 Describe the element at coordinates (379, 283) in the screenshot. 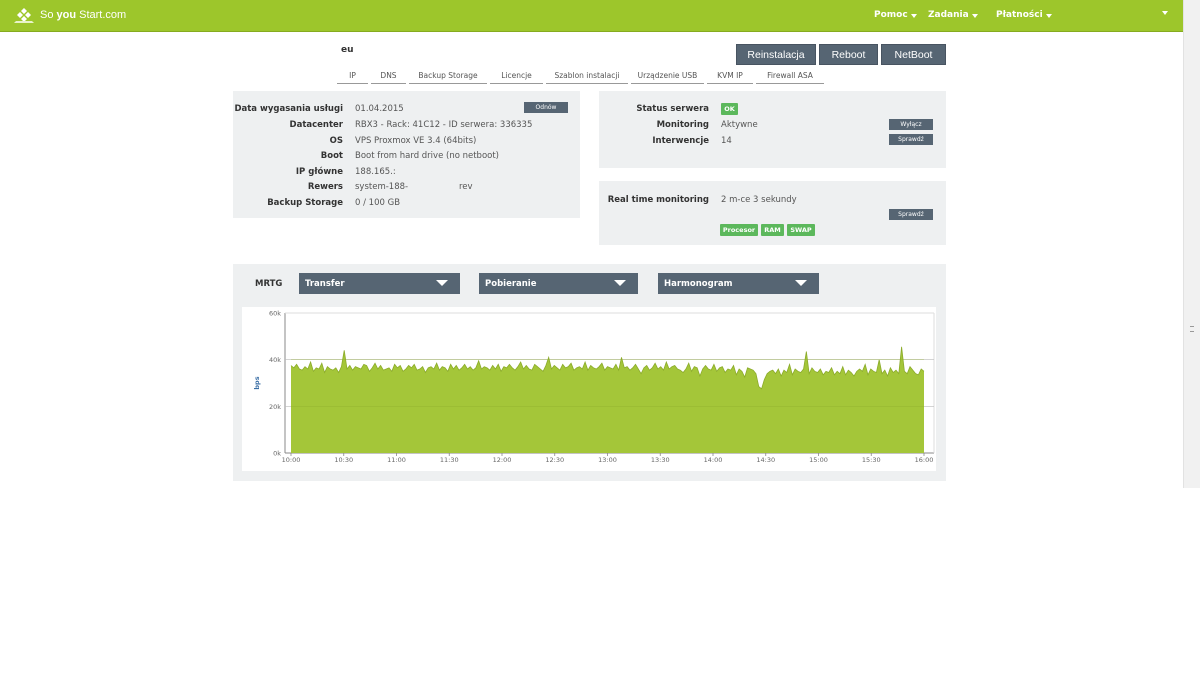

I see `transfer-dropdown: Transfer` at that location.